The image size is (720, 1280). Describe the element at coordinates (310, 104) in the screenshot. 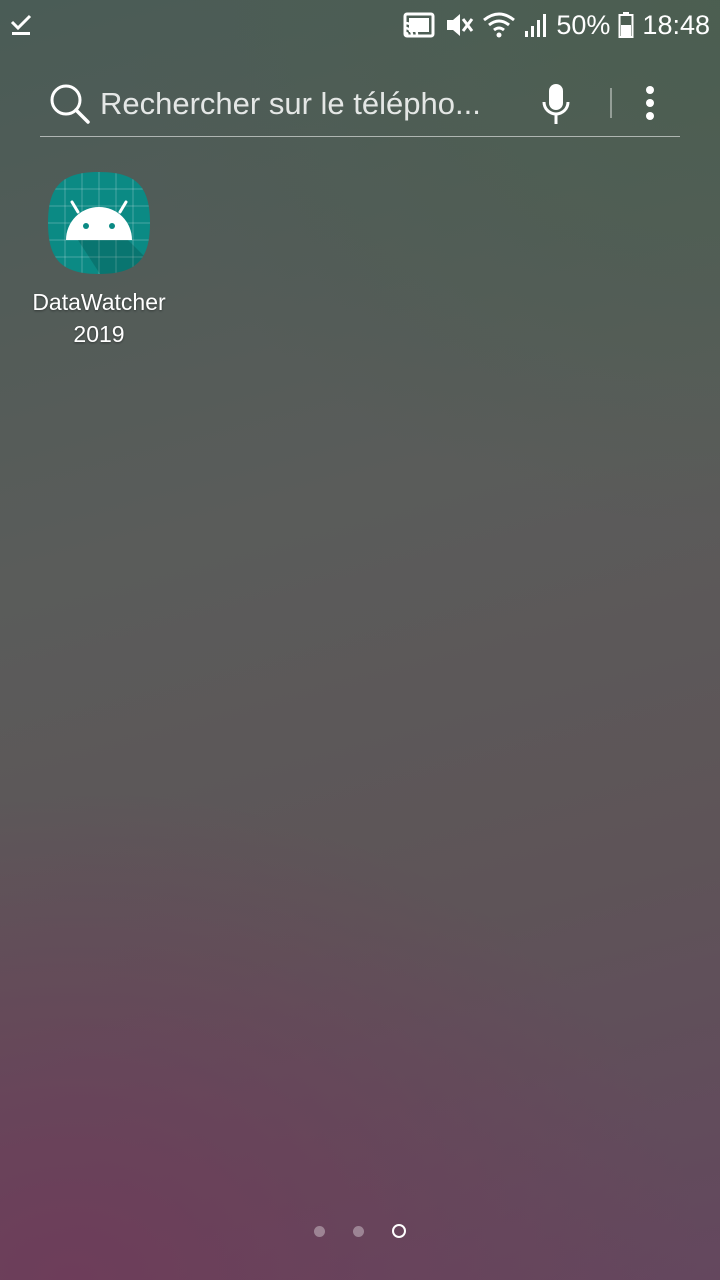

I see `search-input` at that location.